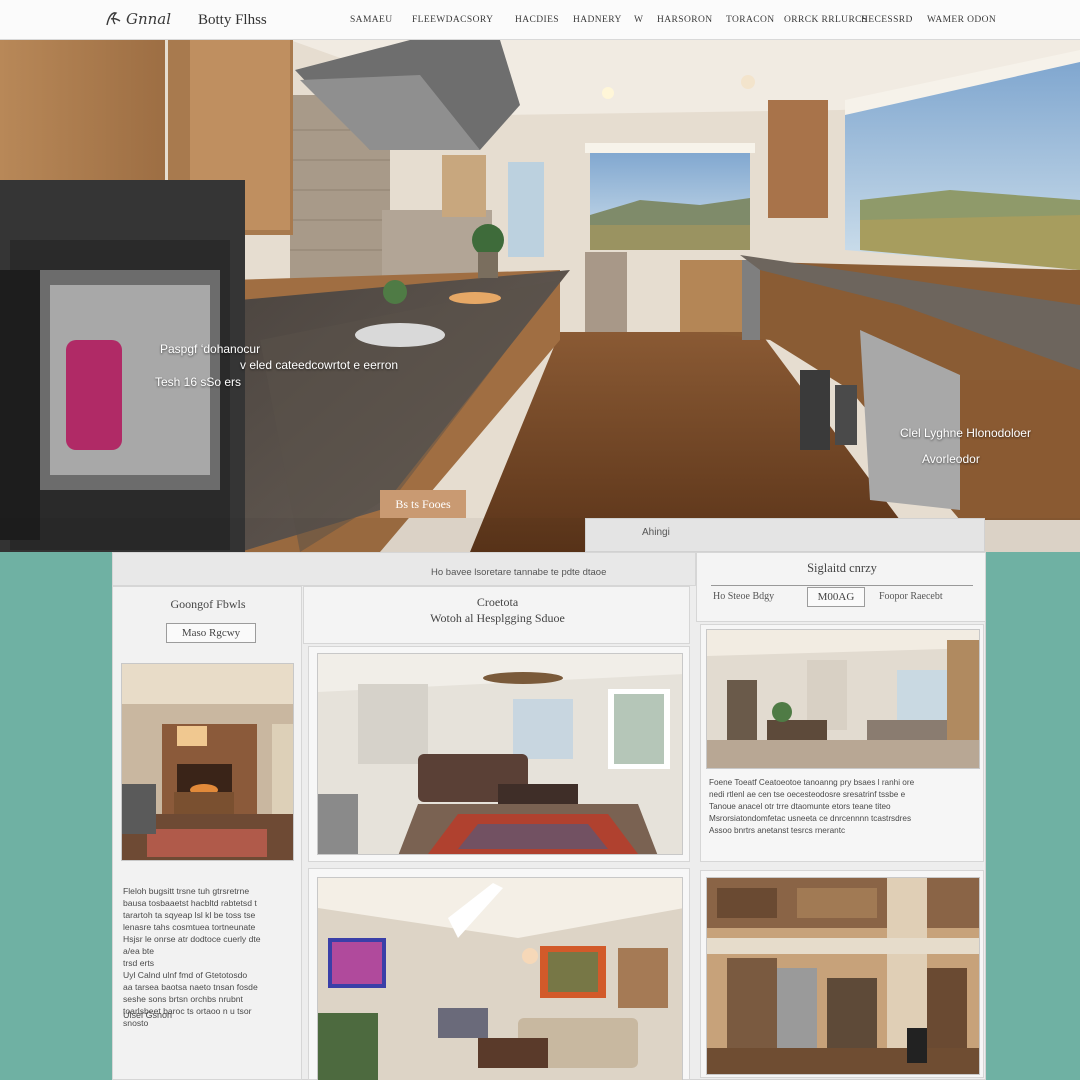 Image resolution: width=1080 pixels, height=1080 pixels. I want to click on right-photo-card-bottom, so click(842, 974).